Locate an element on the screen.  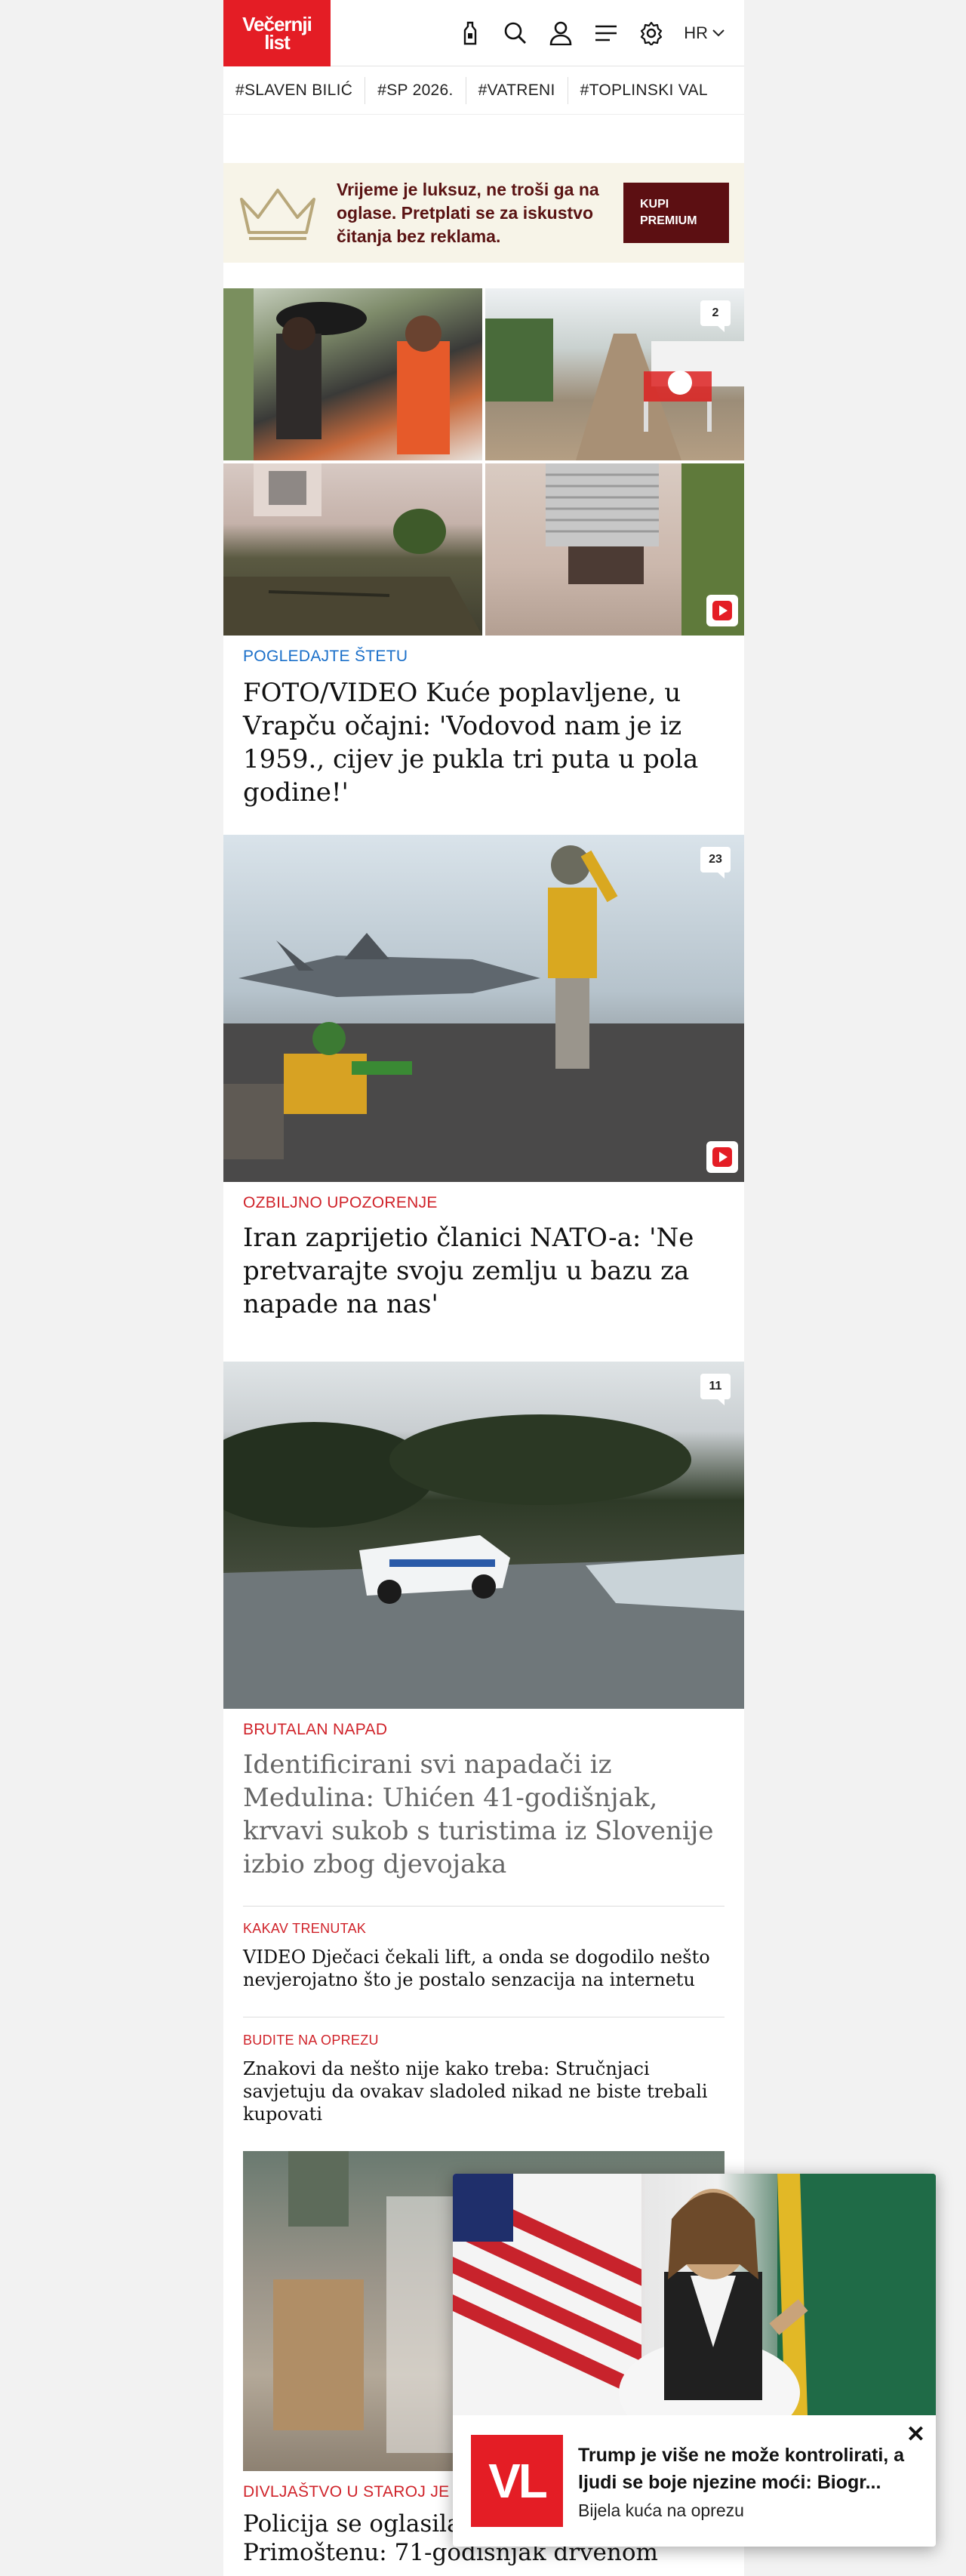
tag-item: #VATRENI is located at coordinates (517, 90).